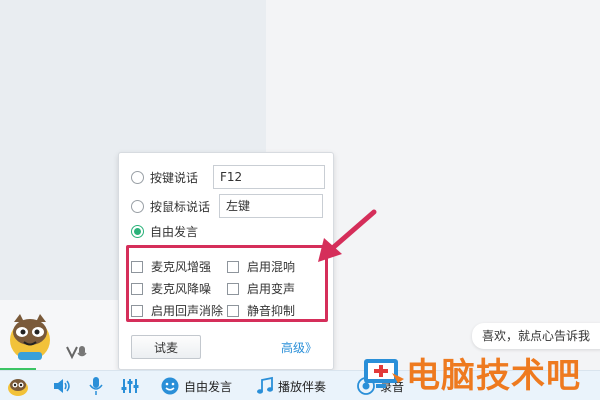 The width and height of the screenshot is (600, 400). I want to click on radio-row-free-speech: 自由发言, so click(164, 231).